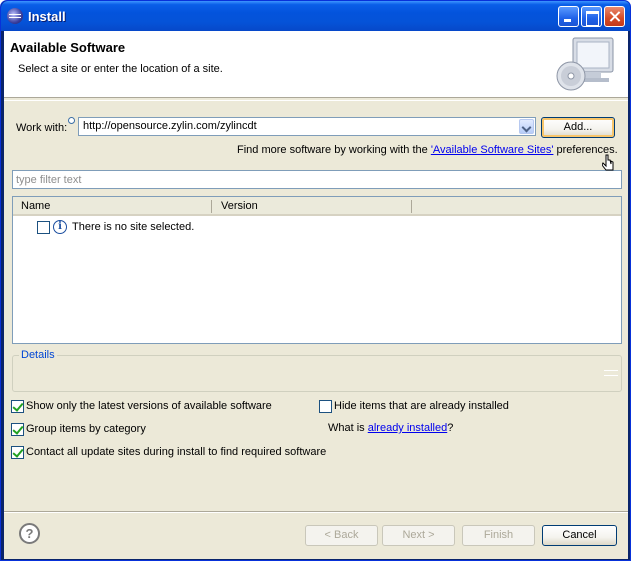 Image resolution: width=631 pixels, height=561 pixels. Describe the element at coordinates (170, 126) in the screenshot. I see `work-with-value: http://opensource.zylin.com/zylincdt` at that location.